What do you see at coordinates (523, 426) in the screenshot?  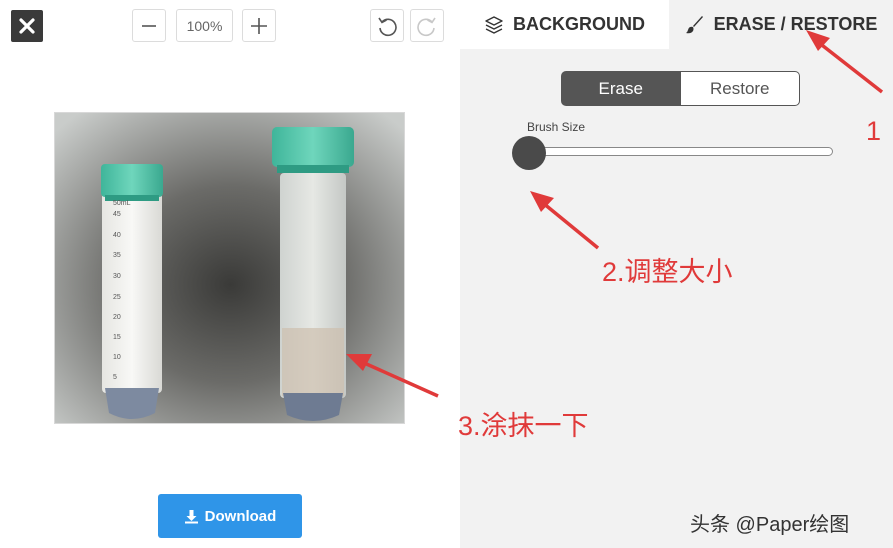 I see `annotation-step-3: 3.涂抹一下` at bounding box center [523, 426].